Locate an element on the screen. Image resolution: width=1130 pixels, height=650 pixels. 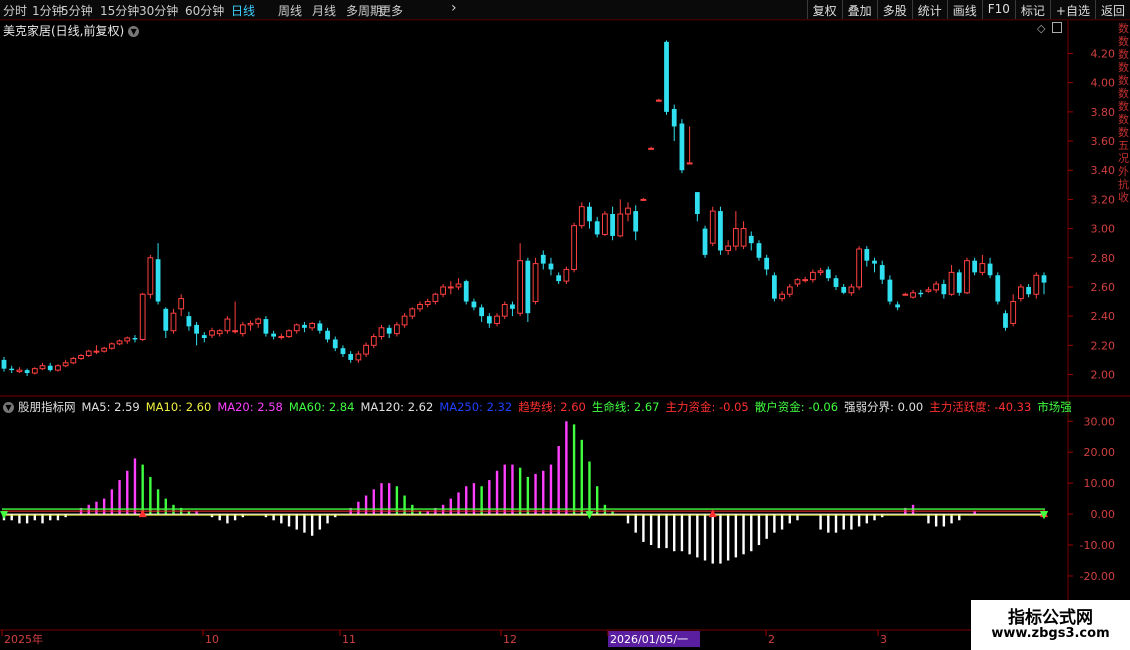
legend-item-1: MA5: 2.59 is located at coordinates (110, 407).